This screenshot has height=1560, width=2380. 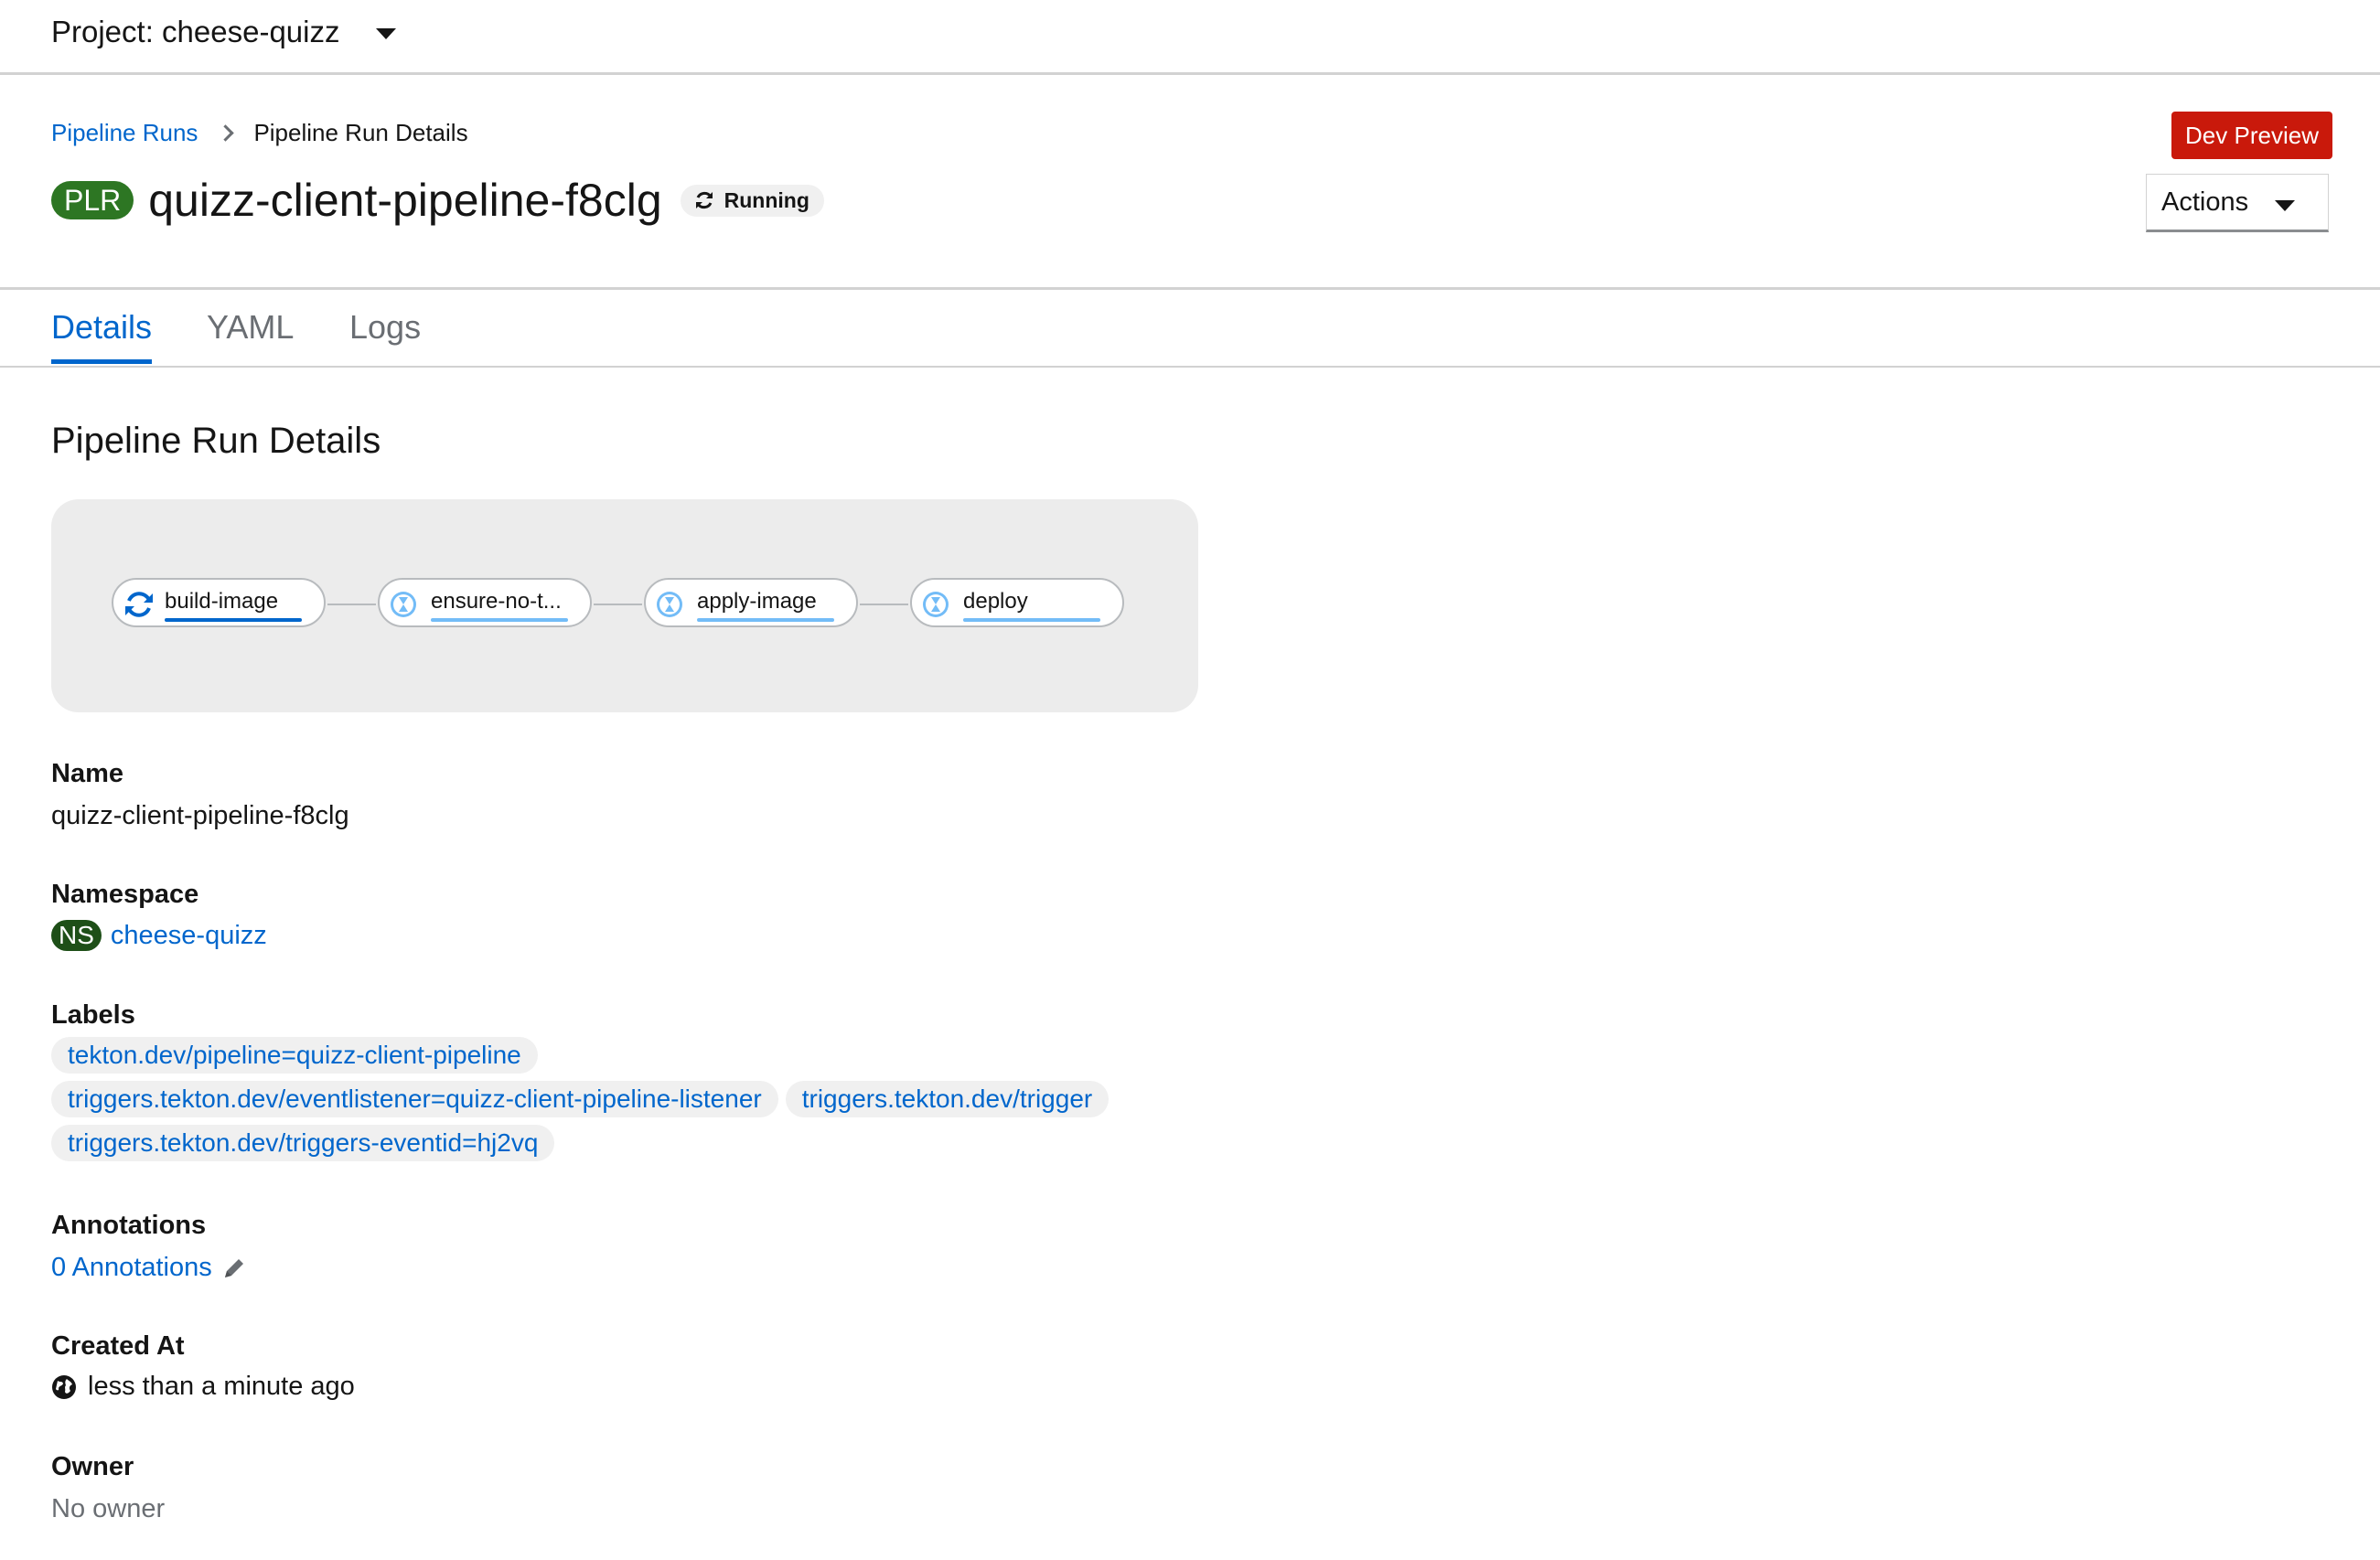 I want to click on section-title: Pipeline Run Details, so click(x=216, y=441).